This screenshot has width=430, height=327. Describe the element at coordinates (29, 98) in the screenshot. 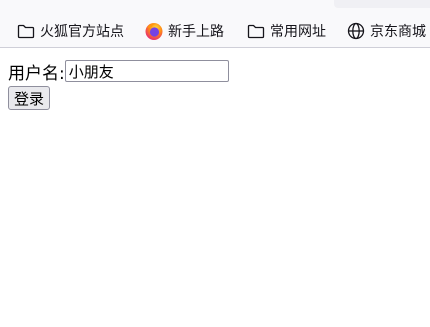

I see `login-button: 登录` at that location.